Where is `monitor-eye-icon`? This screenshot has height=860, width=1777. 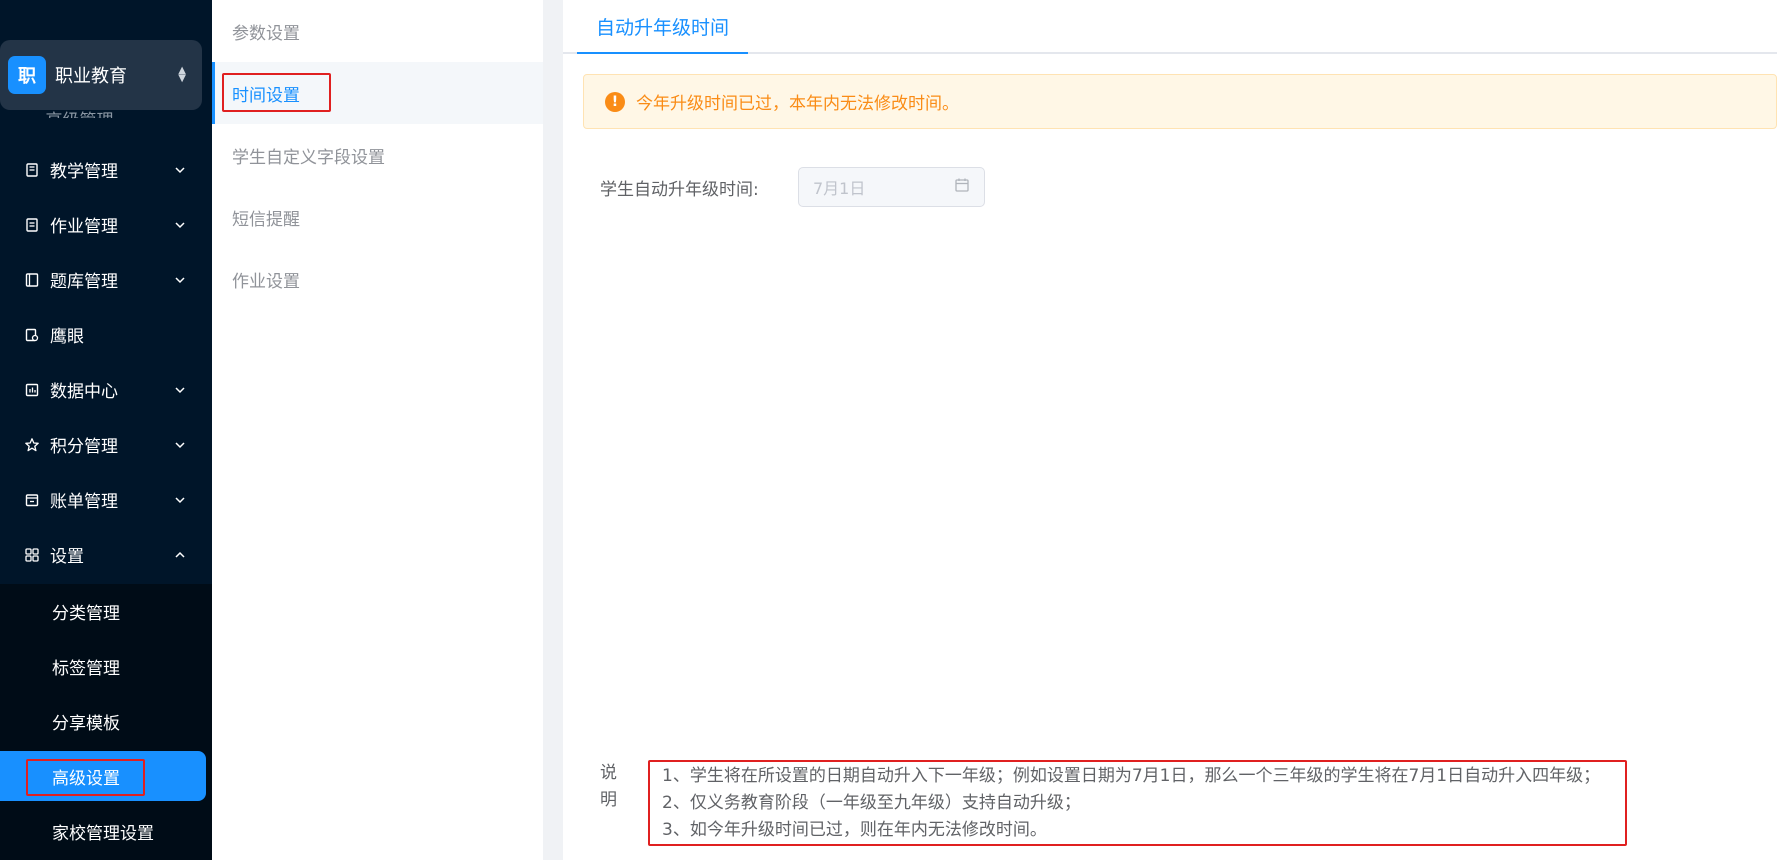 monitor-eye-icon is located at coordinates (32, 335).